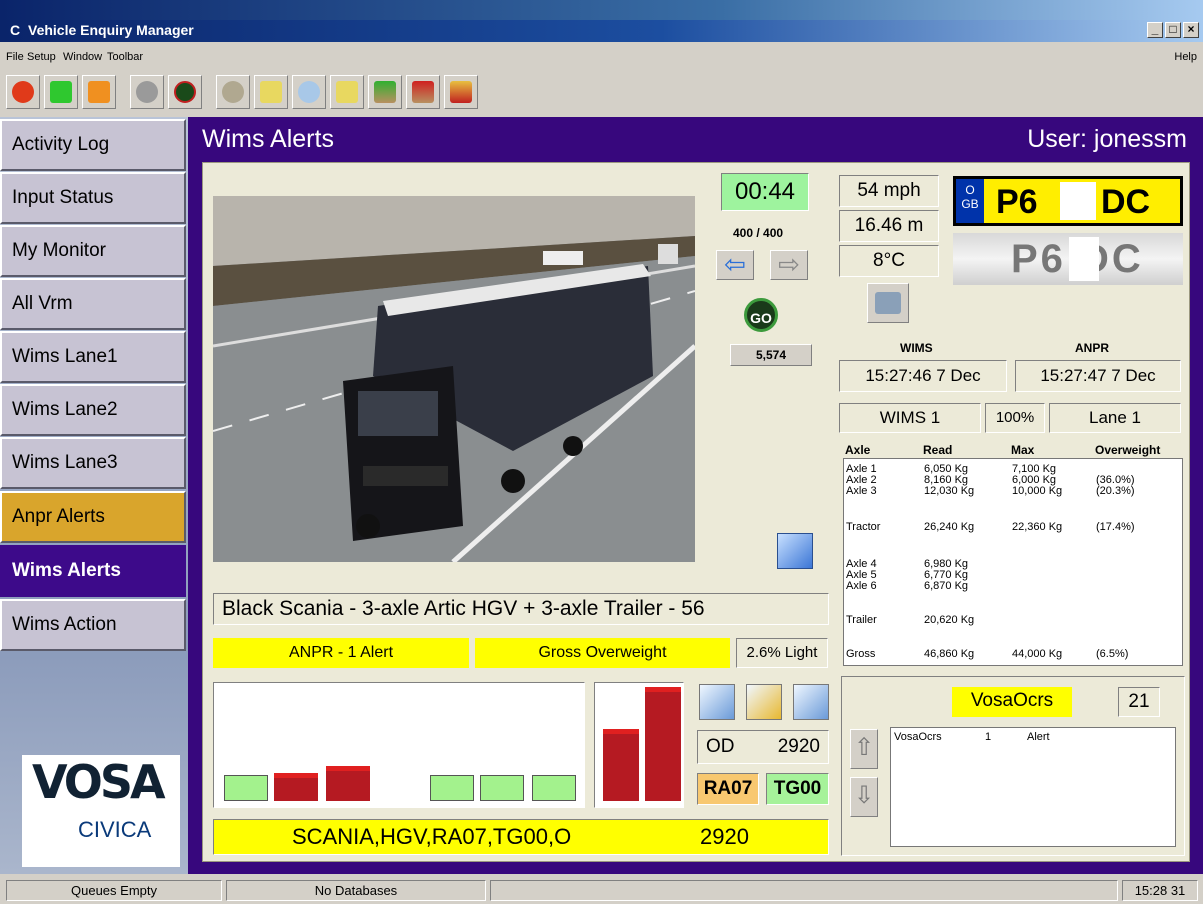 Image resolution: width=1203 pixels, height=904 pixels. I want to click on sidebar-item-wims-action: Wims Action, so click(93, 625).